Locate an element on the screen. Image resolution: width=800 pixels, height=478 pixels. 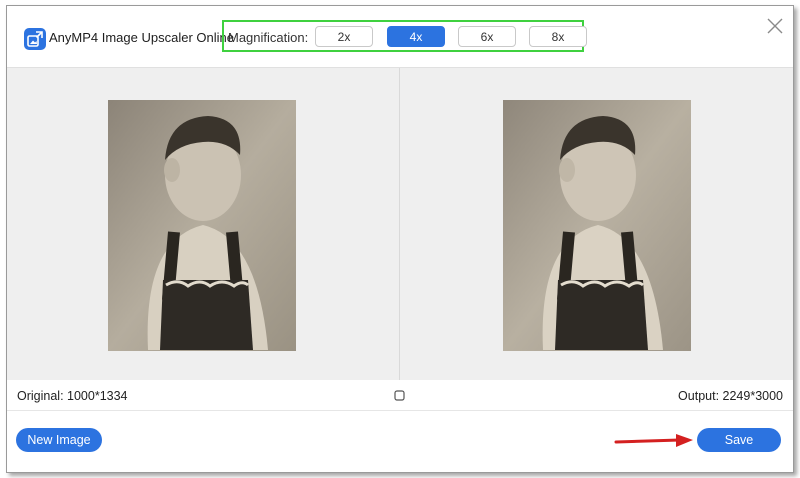
original-size-text: Original: 1000*1334 is located at coordinates (72, 396).